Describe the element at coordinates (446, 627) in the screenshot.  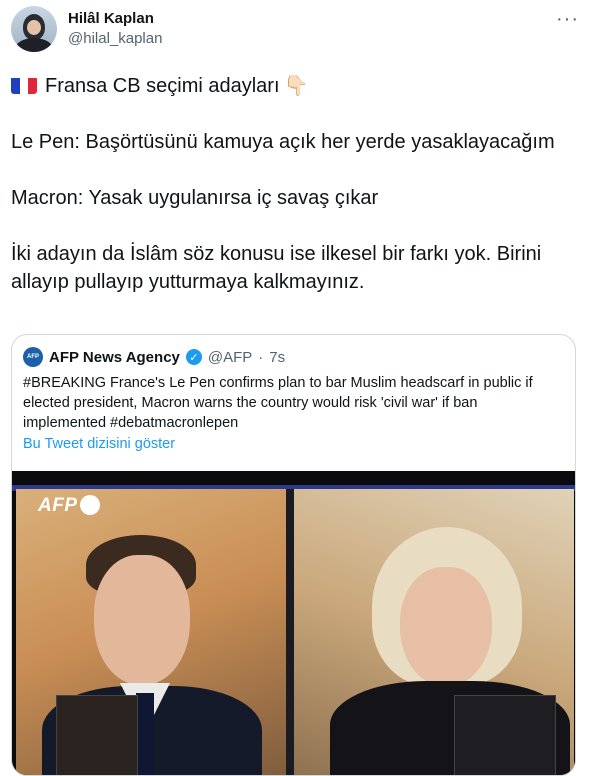
I see `person-right-face` at that location.